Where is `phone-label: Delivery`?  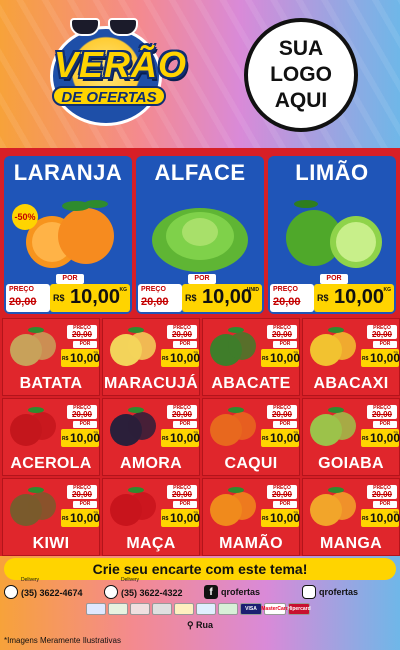
phone-label: Delivery is located at coordinates (130, 580).